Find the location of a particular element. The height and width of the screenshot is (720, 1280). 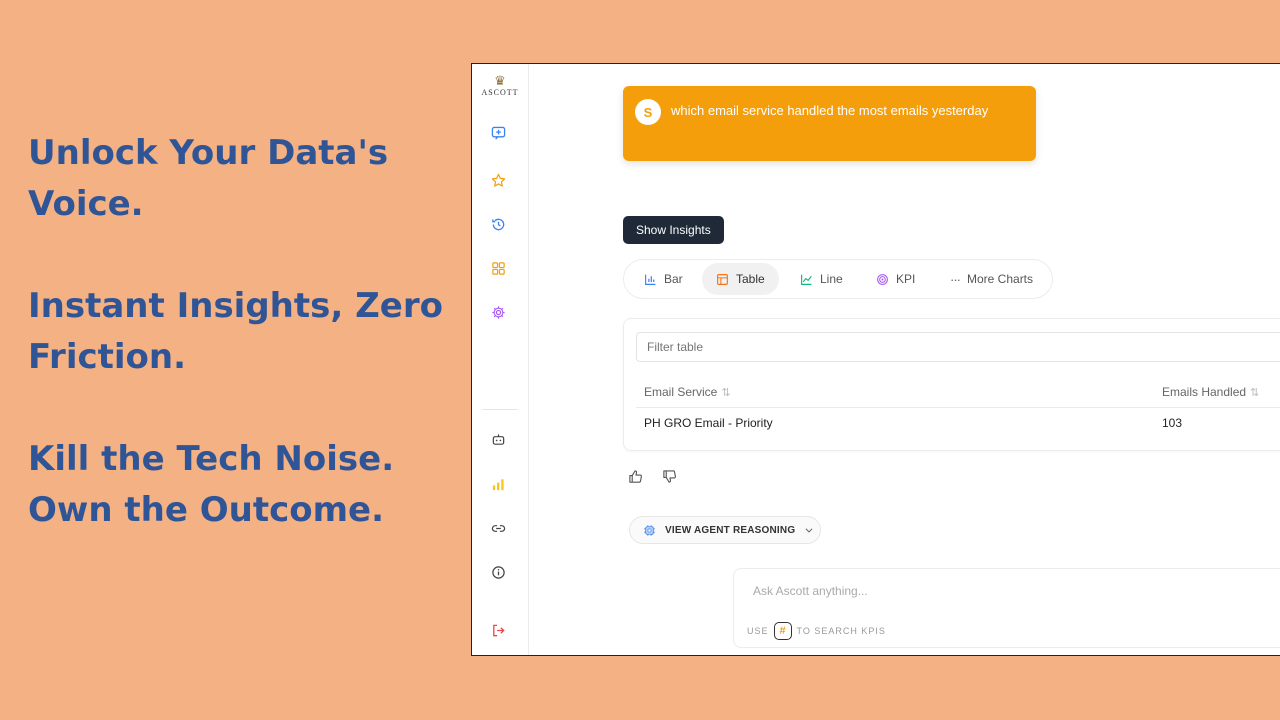

more-dots-icon: ··· is located at coordinates (955, 279).